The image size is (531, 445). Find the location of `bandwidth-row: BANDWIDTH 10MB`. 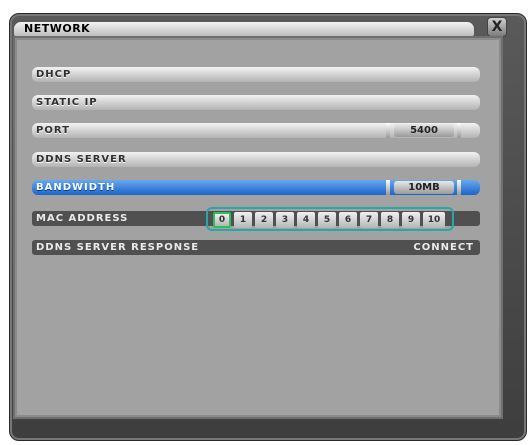

bandwidth-row: BANDWIDTH 10MB is located at coordinates (256, 187).